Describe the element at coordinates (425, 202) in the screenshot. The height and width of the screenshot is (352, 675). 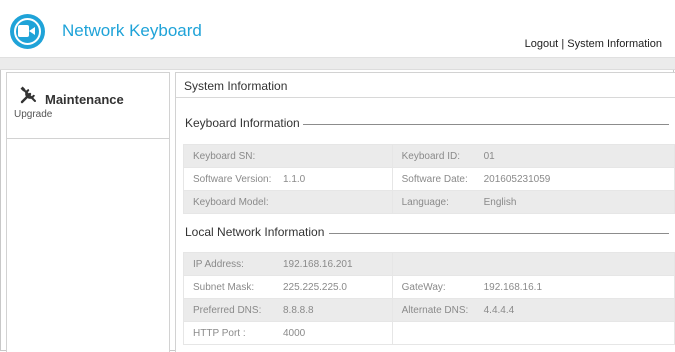
I see `language-label: Language:` at that location.